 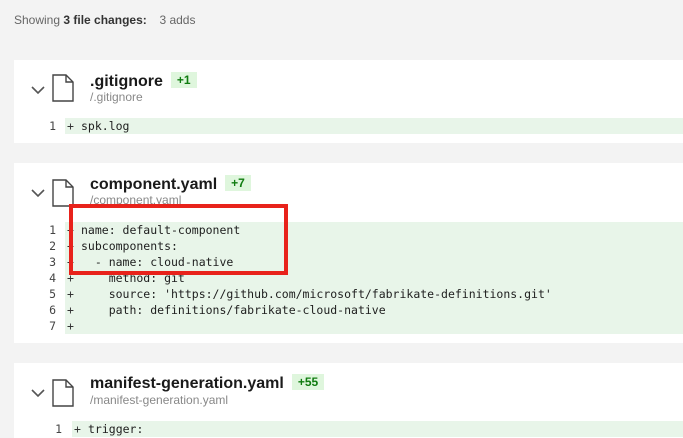 I want to click on code-text: path: definitions/fabrikate-cloud-native, so click(x=233, y=310).